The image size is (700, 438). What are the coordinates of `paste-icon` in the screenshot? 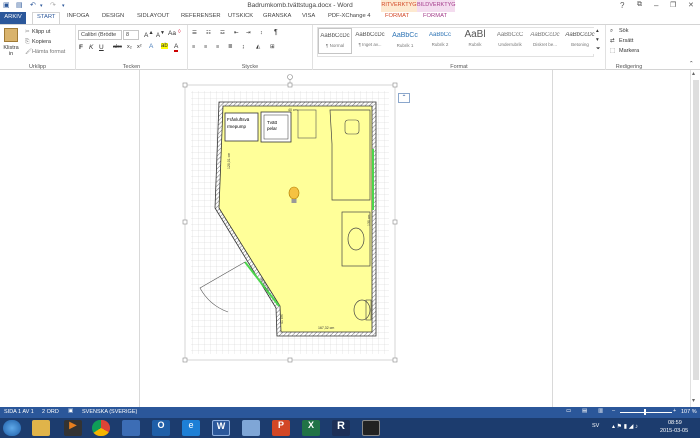 It's located at (11, 35).